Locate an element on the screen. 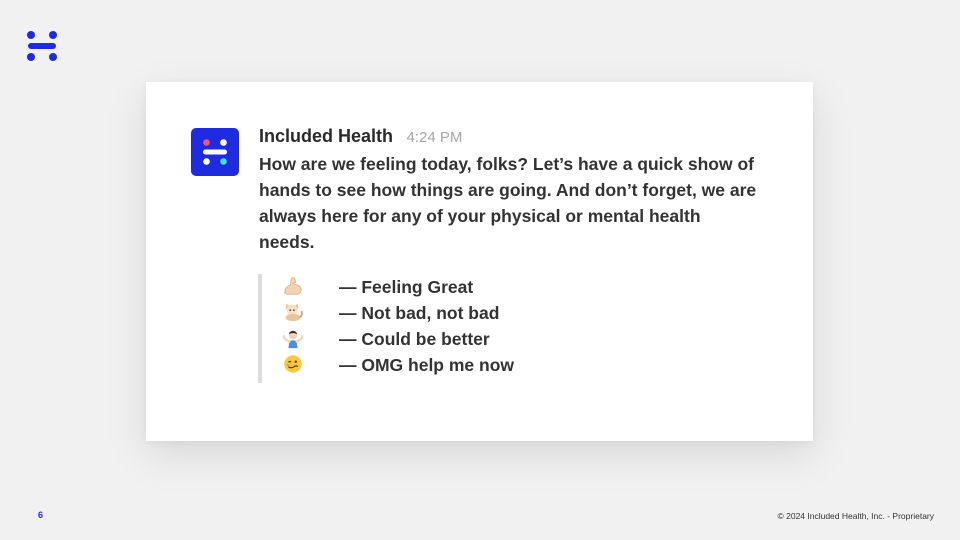 This screenshot has width=960, height=540. page-number: 6 is located at coordinates (41, 515).